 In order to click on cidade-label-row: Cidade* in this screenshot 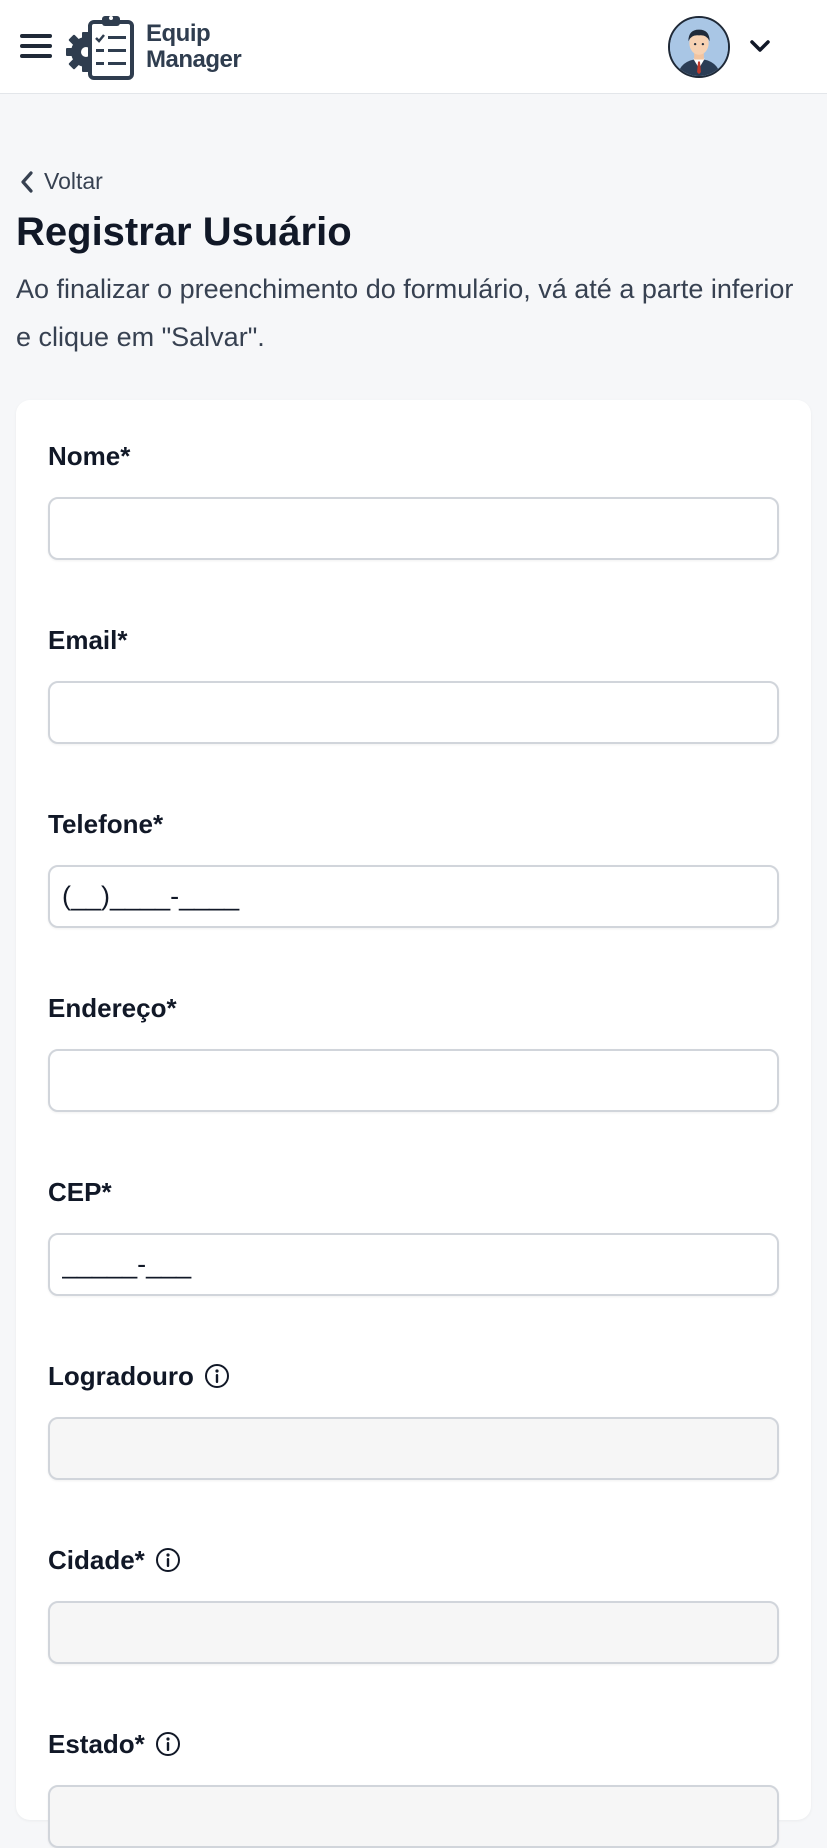, I will do `click(413, 1560)`.